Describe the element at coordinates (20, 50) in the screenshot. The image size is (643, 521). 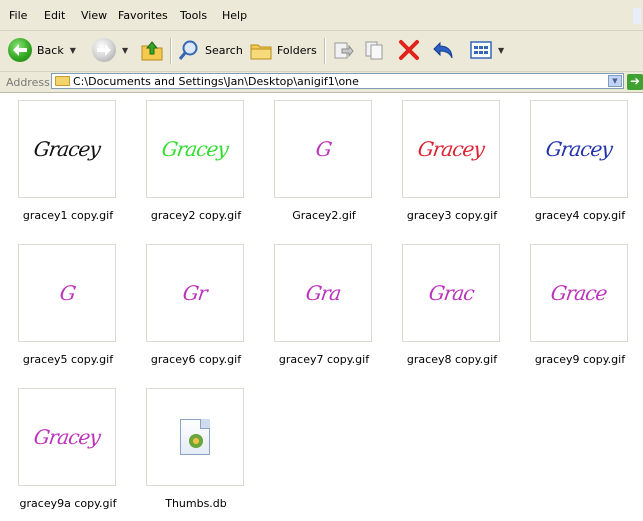
I see `back-arrow-icon` at that location.